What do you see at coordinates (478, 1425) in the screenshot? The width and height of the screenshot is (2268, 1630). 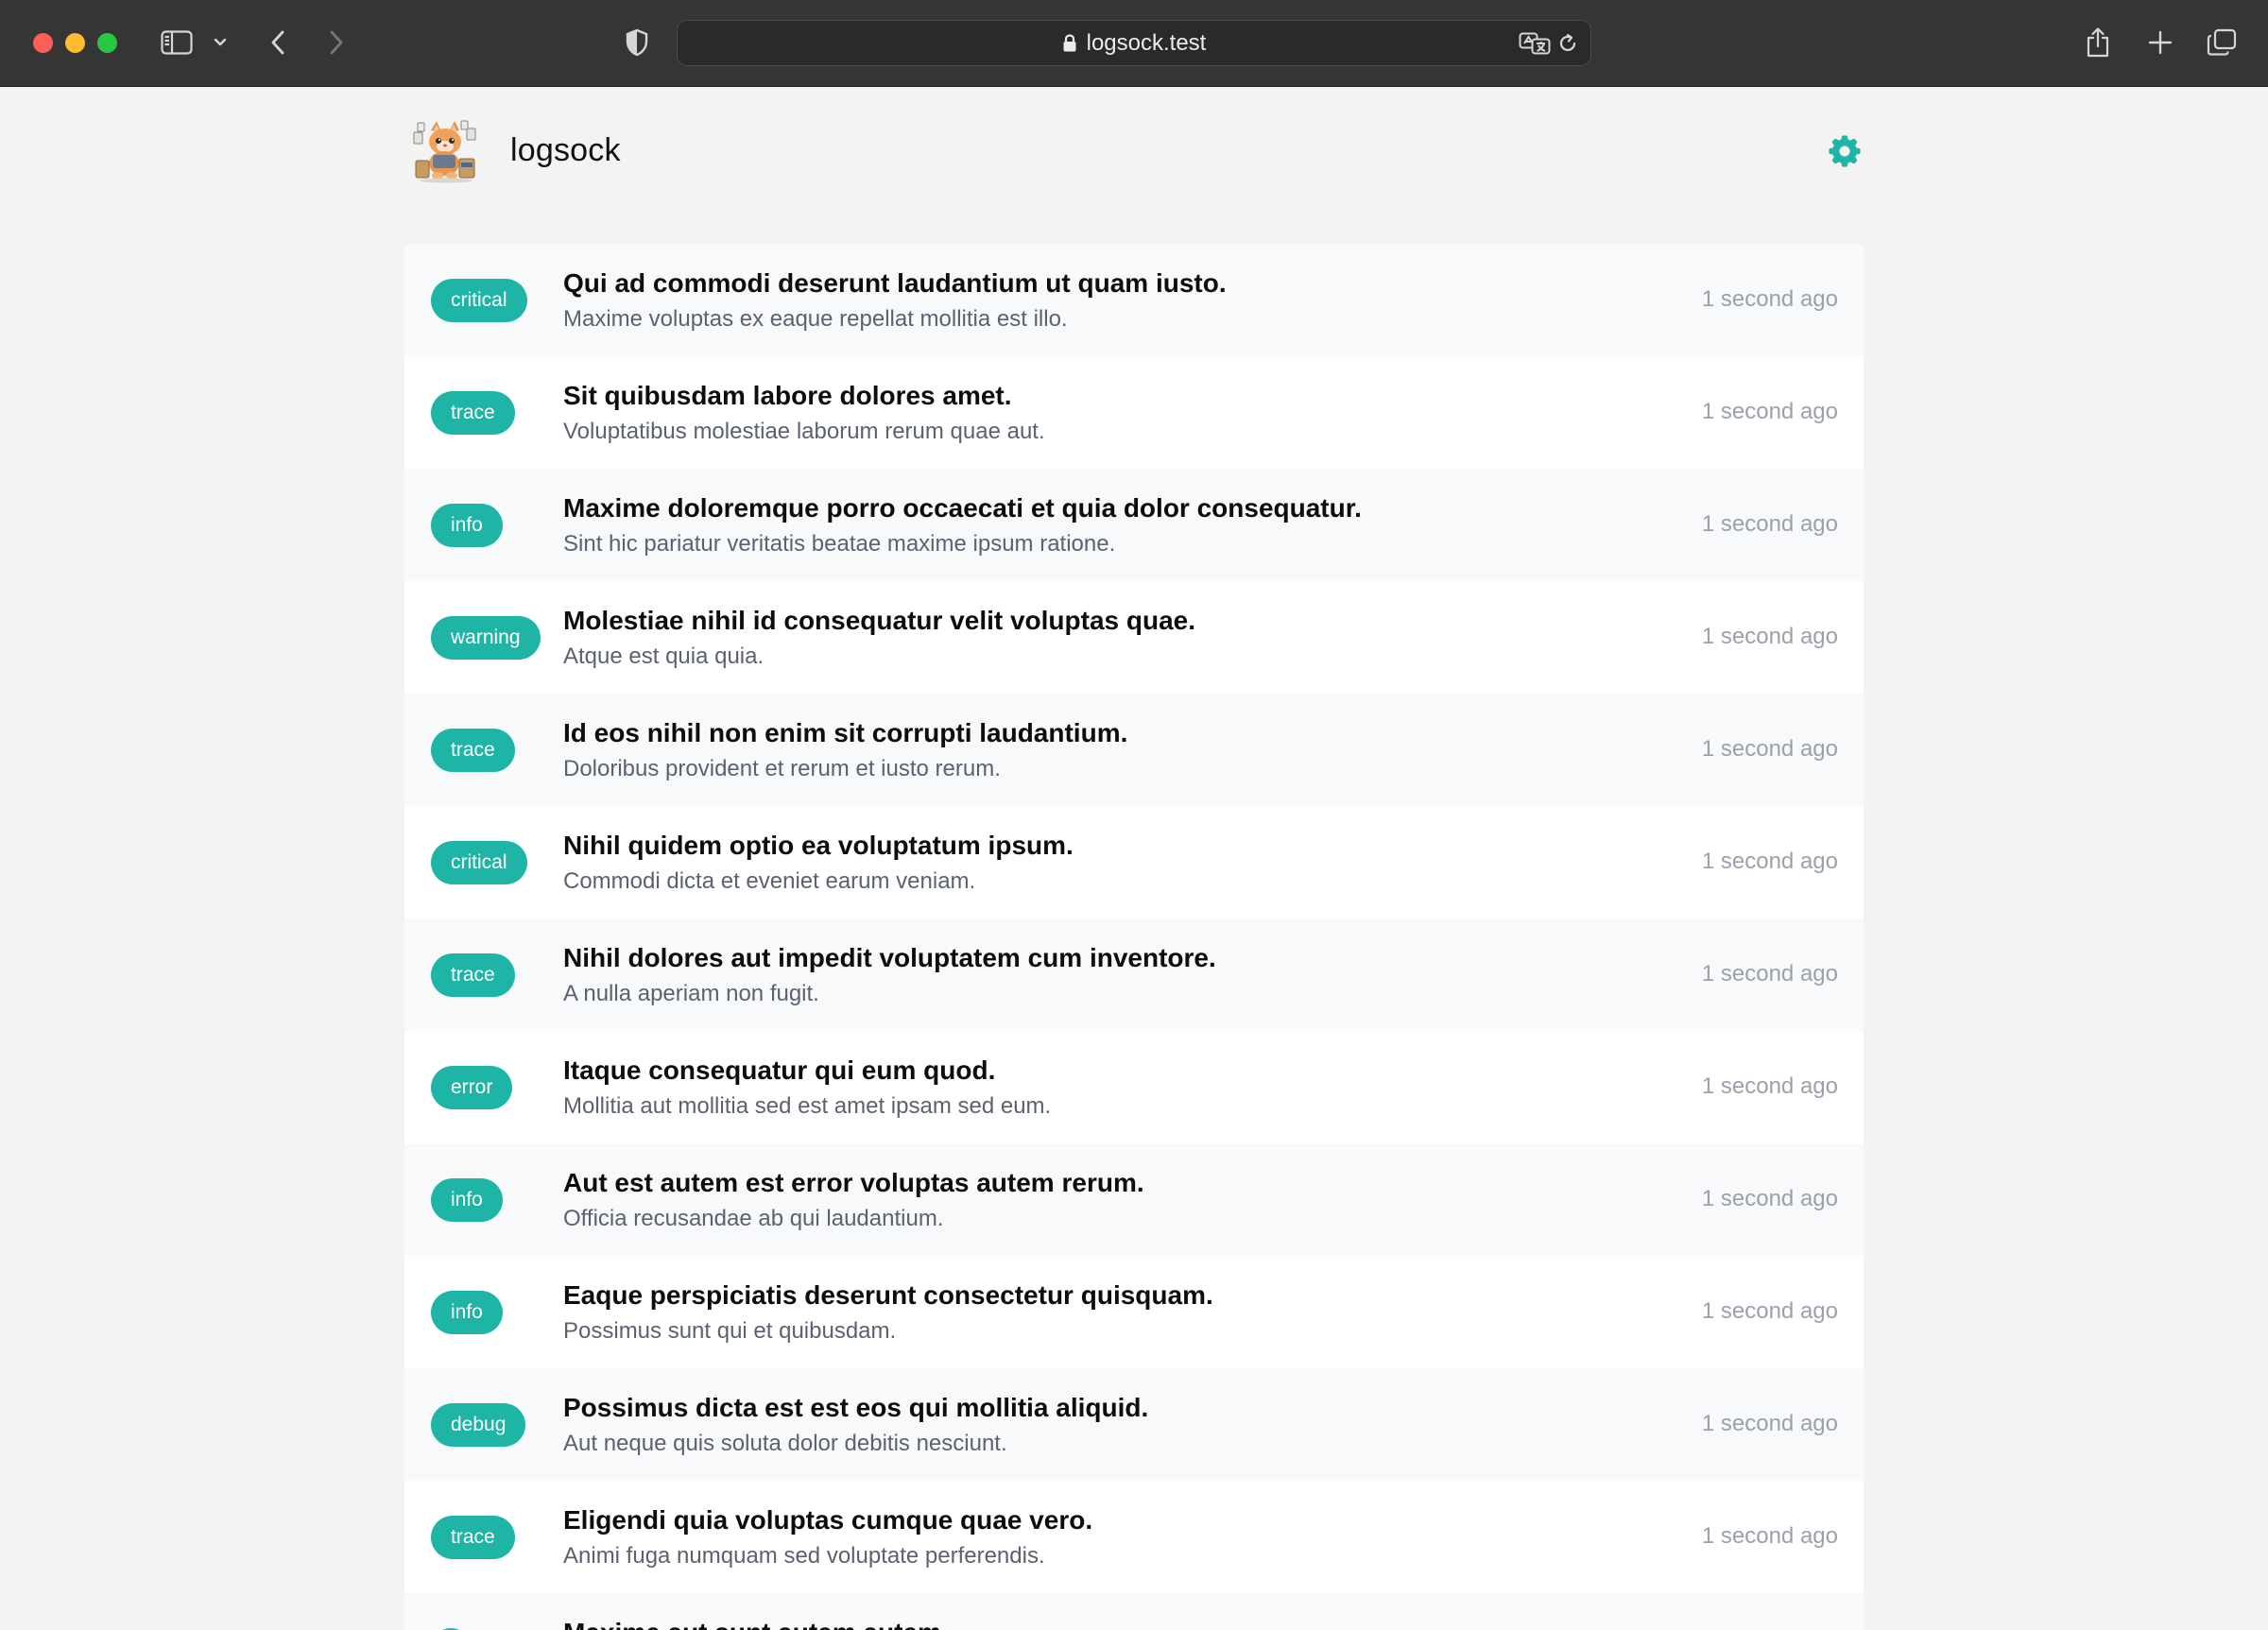 I see `log-level-badge: debug` at bounding box center [478, 1425].